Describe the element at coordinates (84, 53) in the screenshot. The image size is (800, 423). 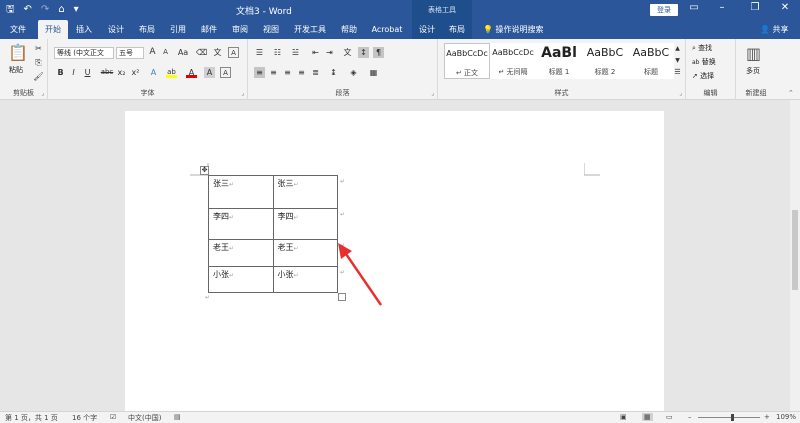
I see `font-name-dropdown: 等线 (中文正文` at that location.